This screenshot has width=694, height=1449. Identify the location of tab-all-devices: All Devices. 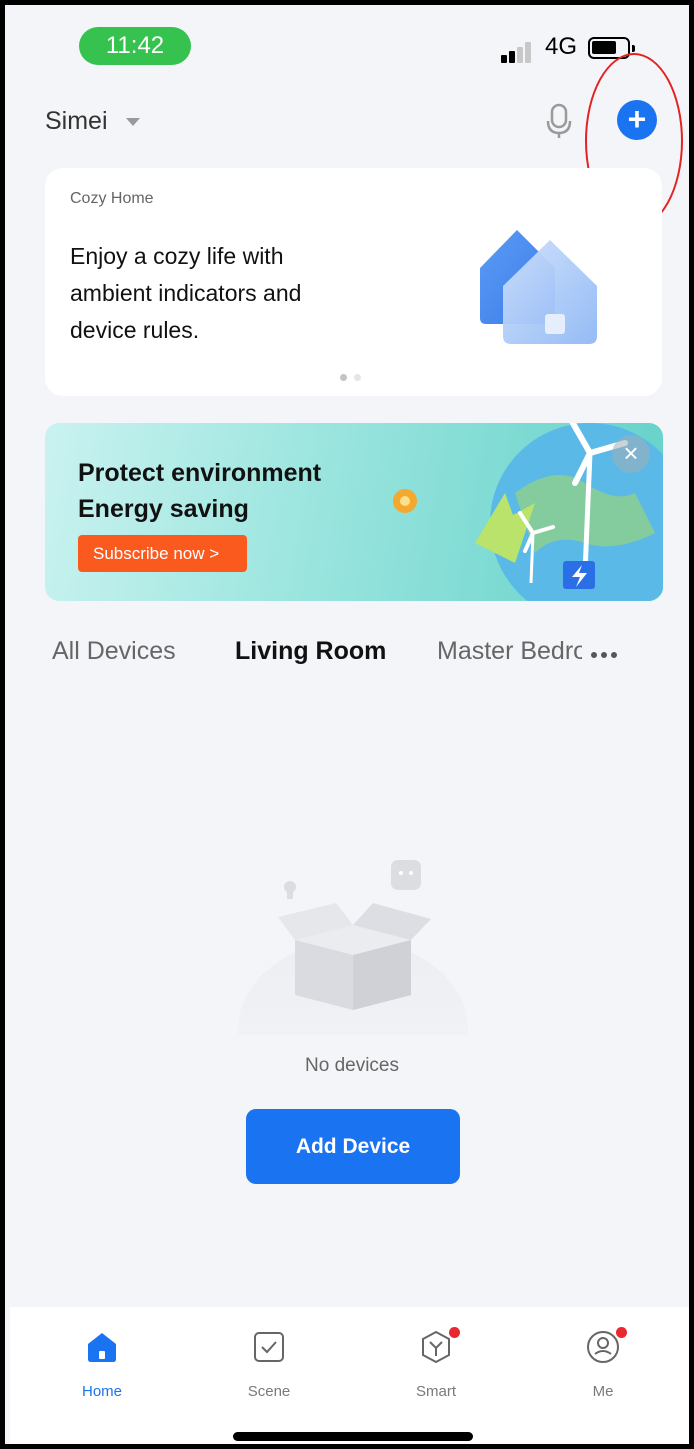
(114, 651).